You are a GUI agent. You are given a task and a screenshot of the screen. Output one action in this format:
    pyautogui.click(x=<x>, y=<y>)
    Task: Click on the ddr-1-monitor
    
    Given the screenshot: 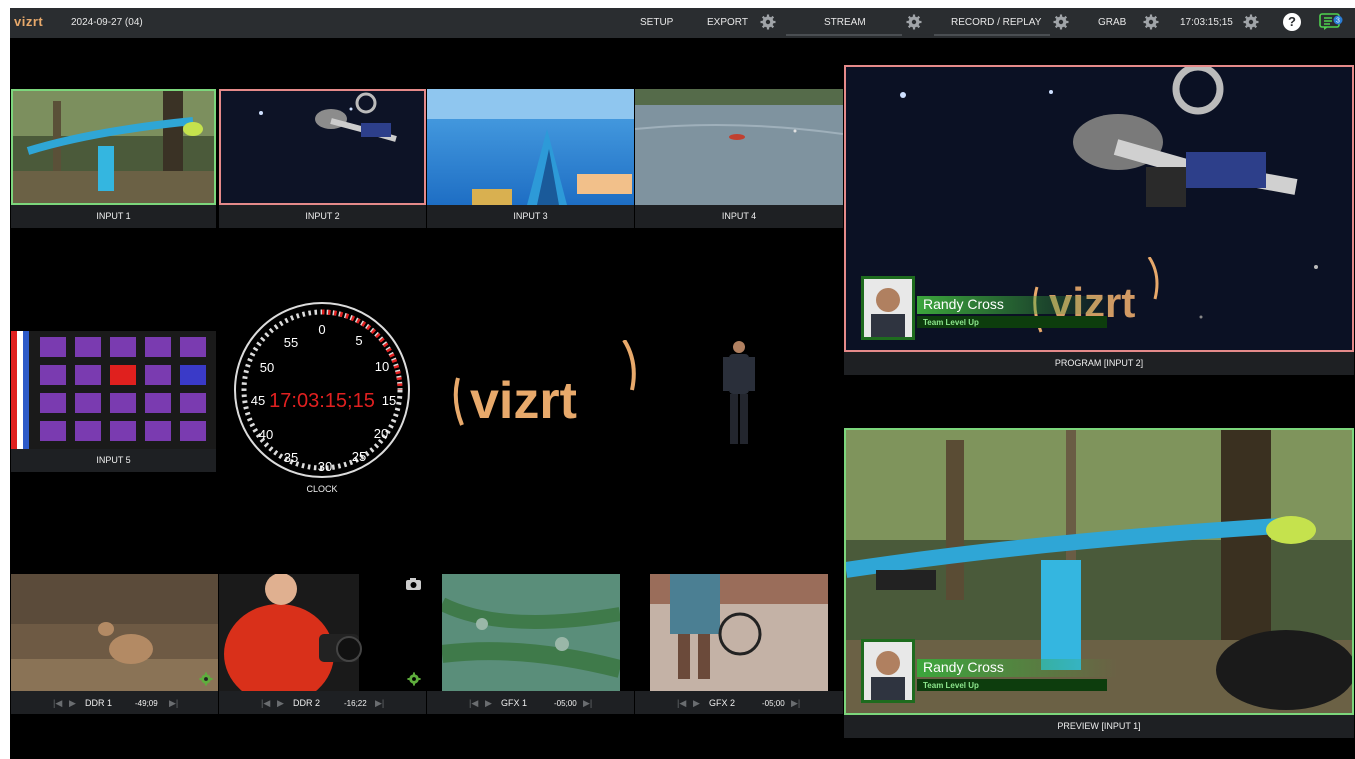 What is the action you would take?
    pyautogui.click(x=114, y=632)
    